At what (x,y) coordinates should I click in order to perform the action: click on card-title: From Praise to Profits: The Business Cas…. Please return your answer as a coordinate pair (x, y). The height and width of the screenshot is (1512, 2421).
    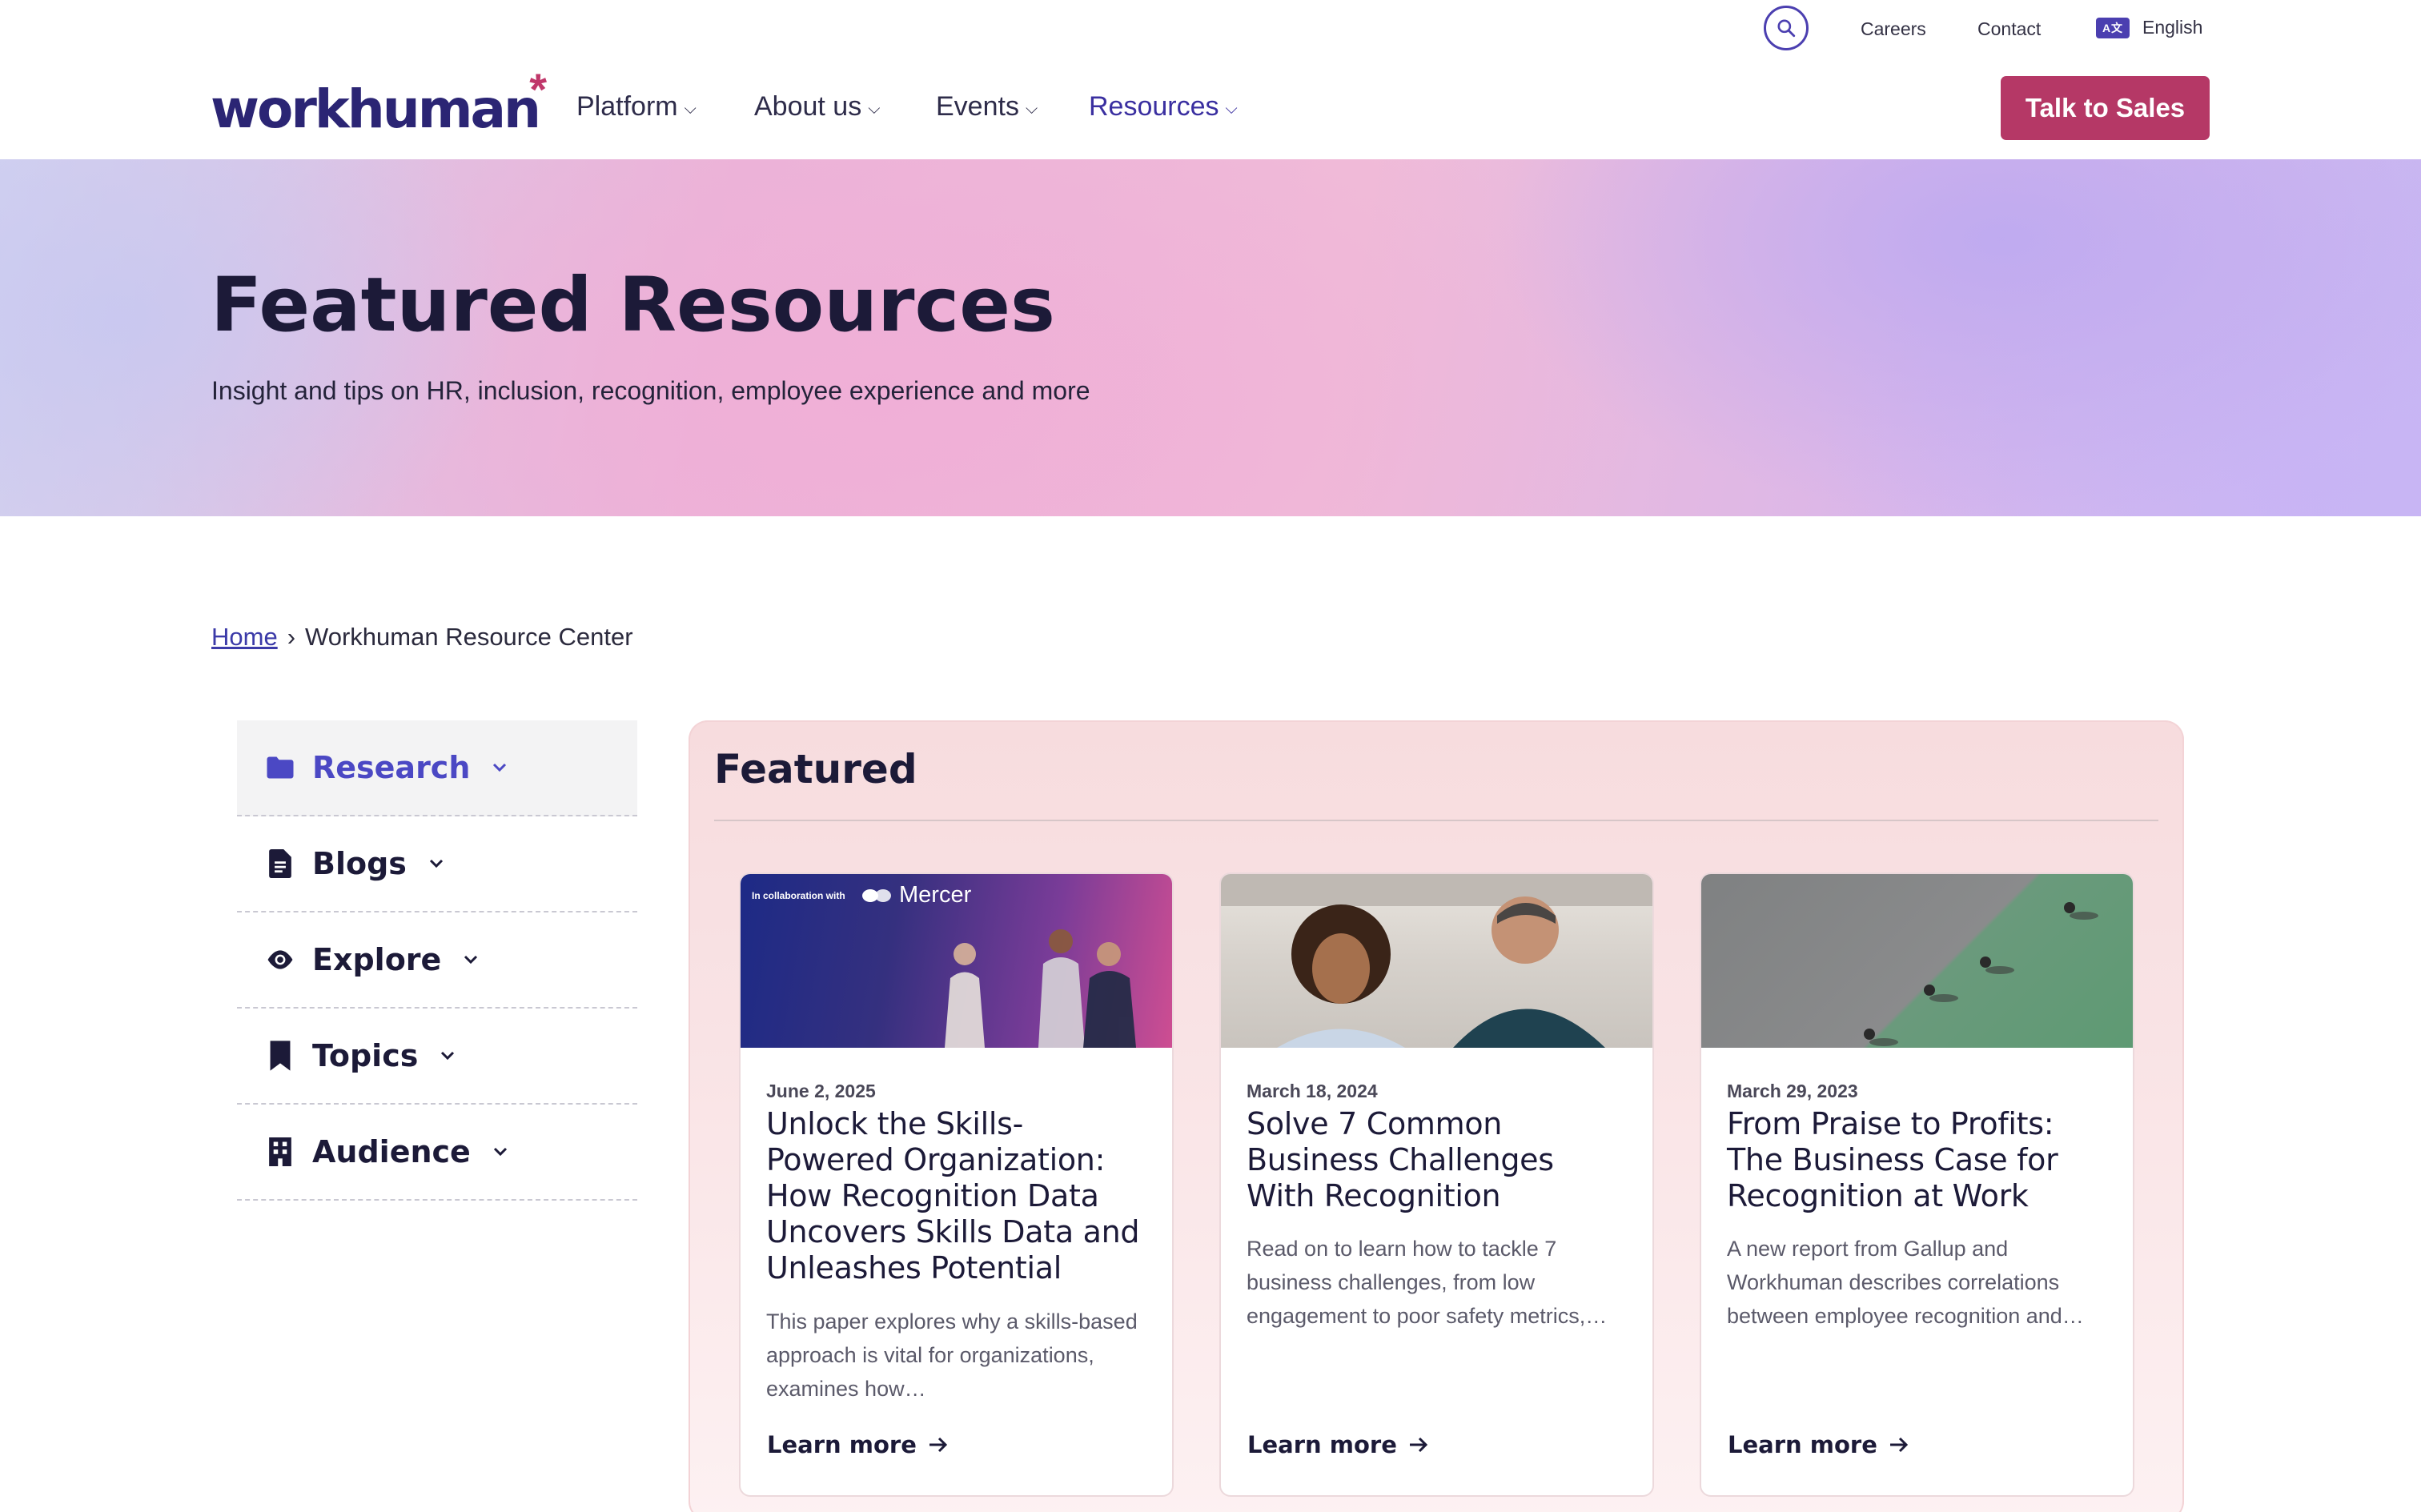
    Looking at the image, I should click on (1919, 1160).